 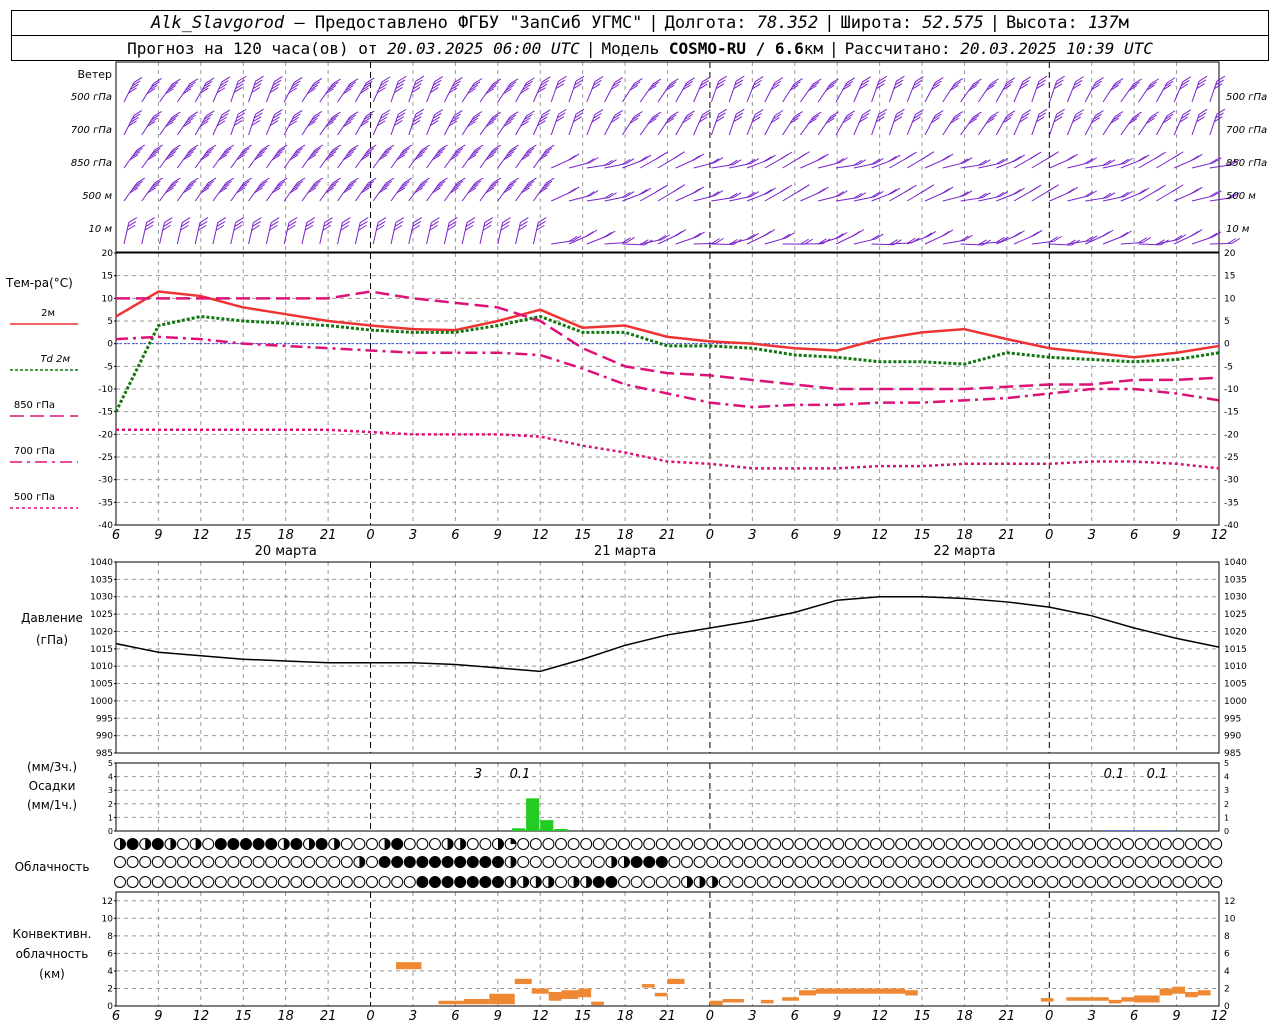 I want to click on y-tick-label-right: 5, so click(x=1227, y=322).